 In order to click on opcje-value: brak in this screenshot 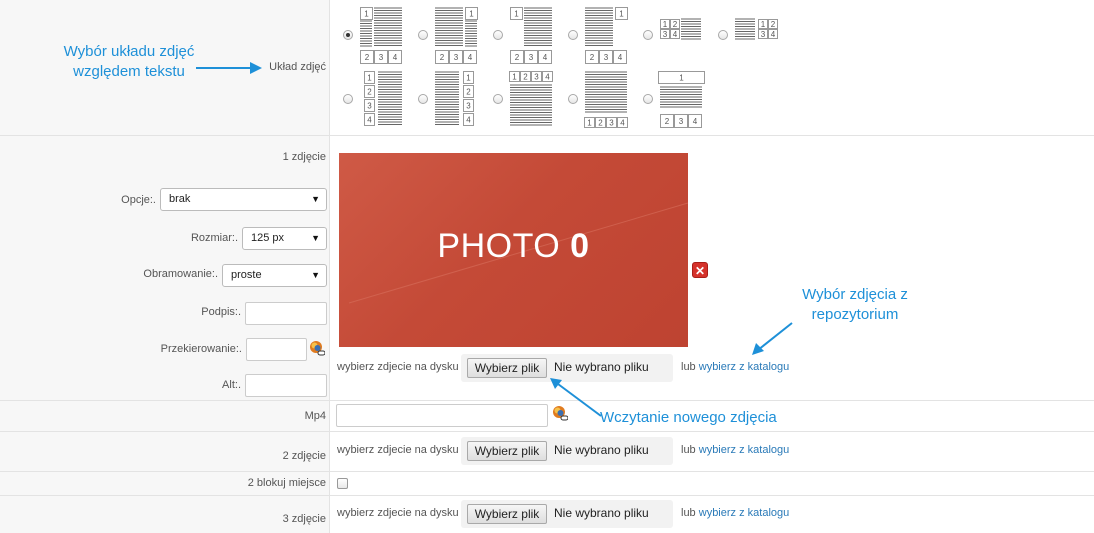, I will do `click(180, 199)`.